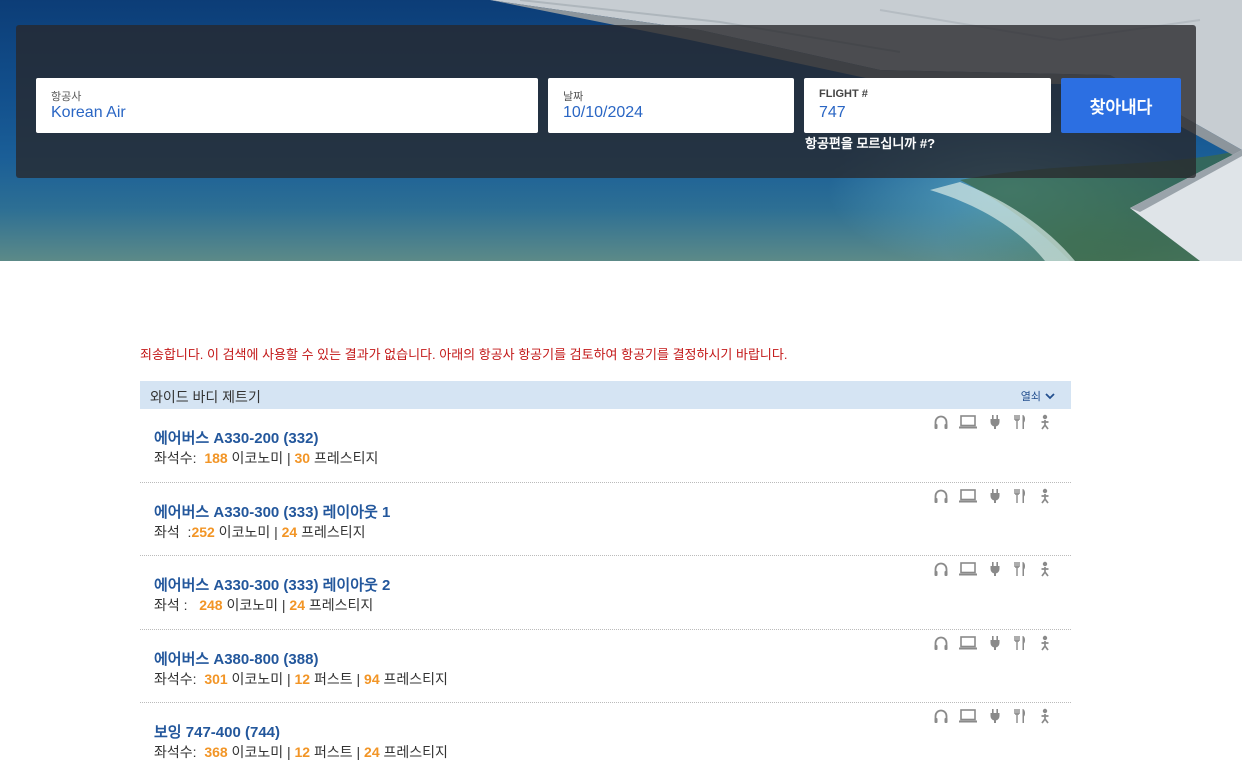 Image resolution: width=1242 pixels, height=777 pixels. What do you see at coordinates (870, 142) in the screenshot?
I see `unknown-flight-link: 항공편을 모르십니까 #?` at bounding box center [870, 142].